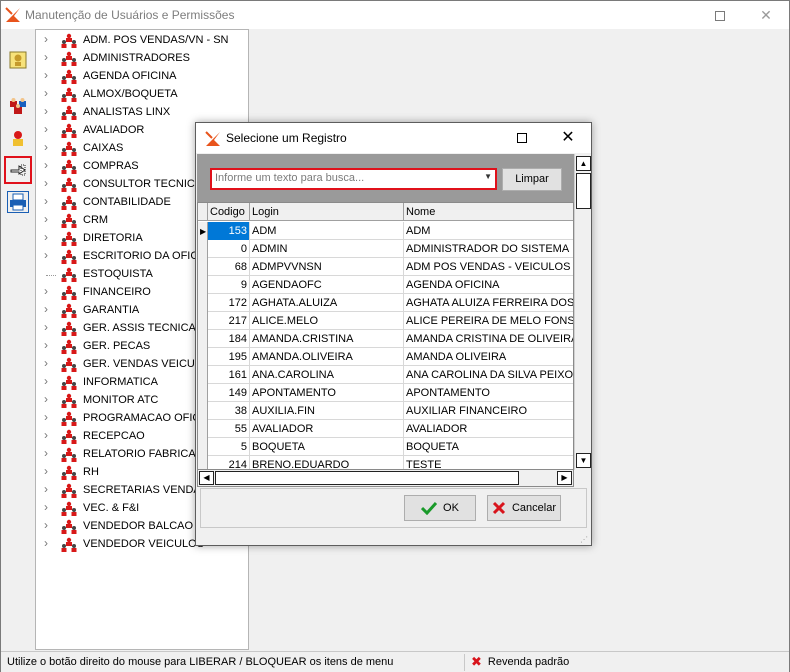 The width and height of the screenshot is (790, 672). What do you see at coordinates (142, 41) in the screenshot?
I see `tree-item: › ADM. POS VENDAS/VN - SN` at bounding box center [142, 41].